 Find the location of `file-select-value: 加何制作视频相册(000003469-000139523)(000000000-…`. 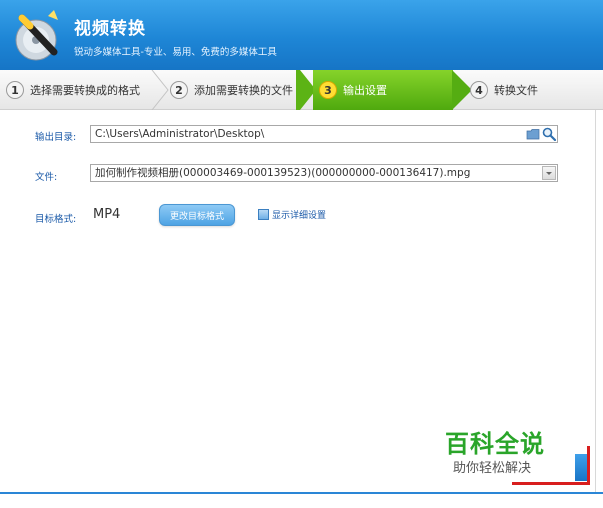

file-select-value: 加何制作视频相册(000003469-000139523)(000000000-… is located at coordinates (283, 173).